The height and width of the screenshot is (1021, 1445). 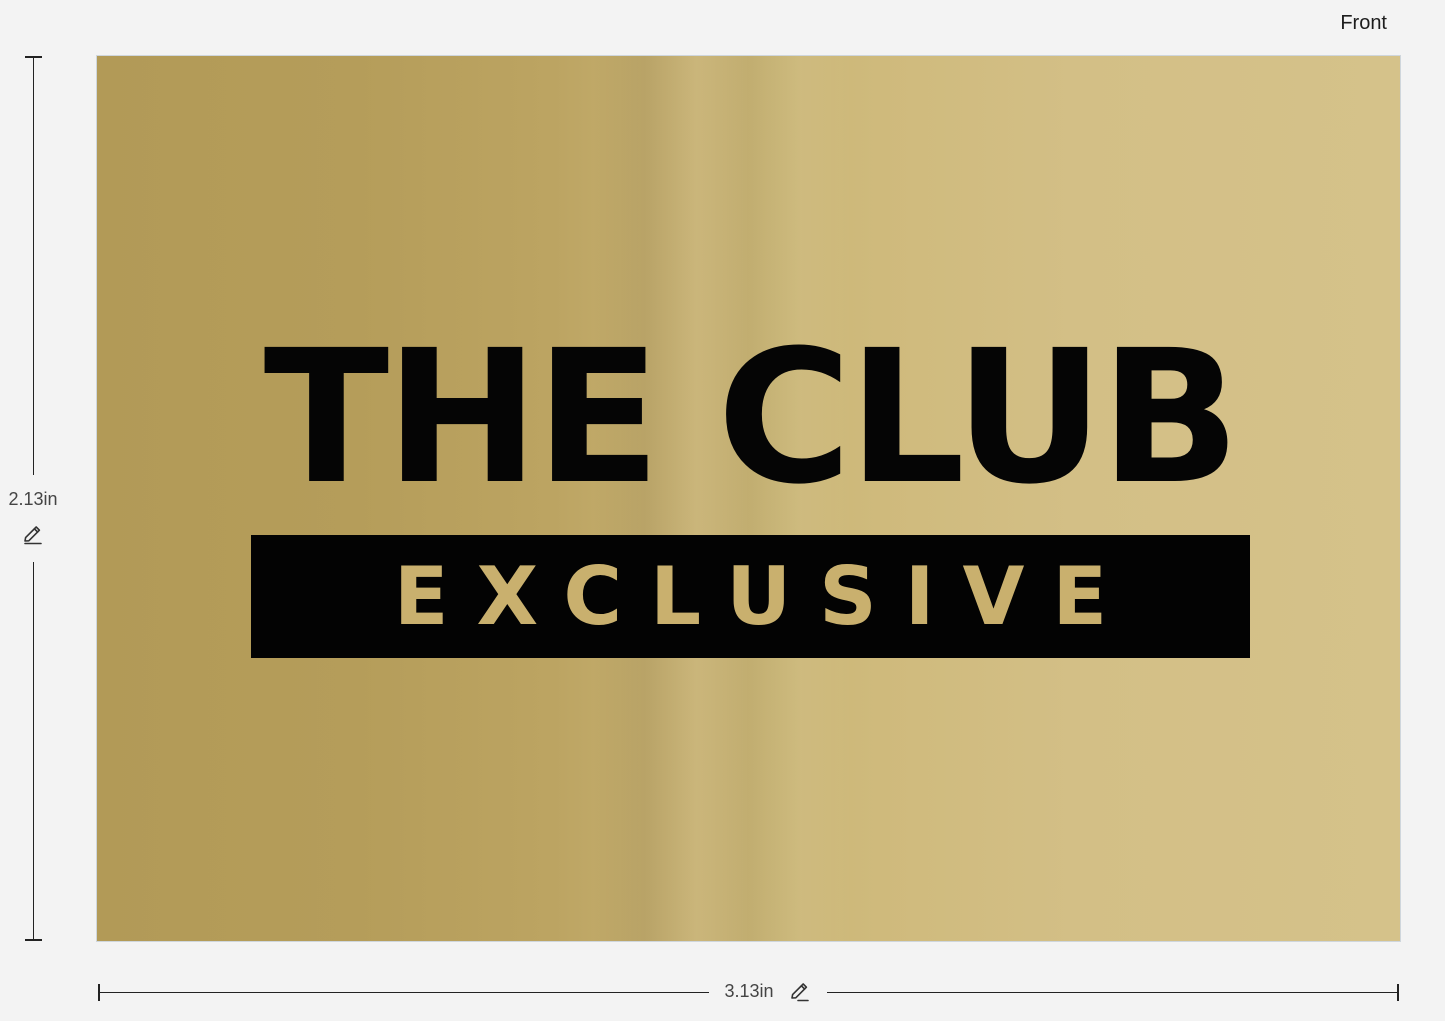 What do you see at coordinates (1398, 992) in the screenshot?
I see `width-ruler-right-cap` at bounding box center [1398, 992].